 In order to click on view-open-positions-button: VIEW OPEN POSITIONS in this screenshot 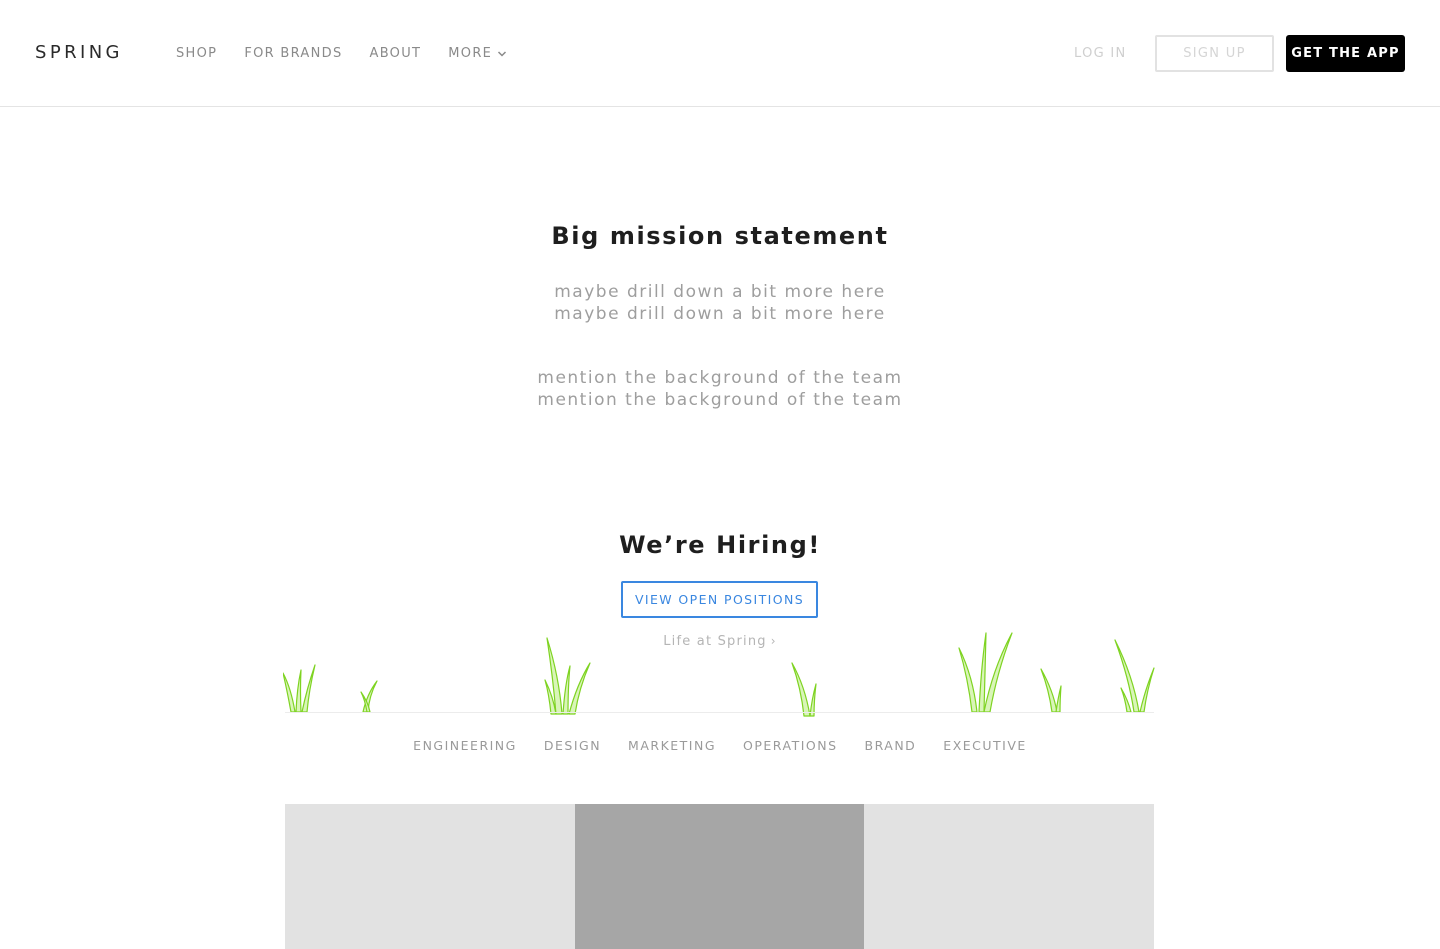, I will do `click(719, 599)`.